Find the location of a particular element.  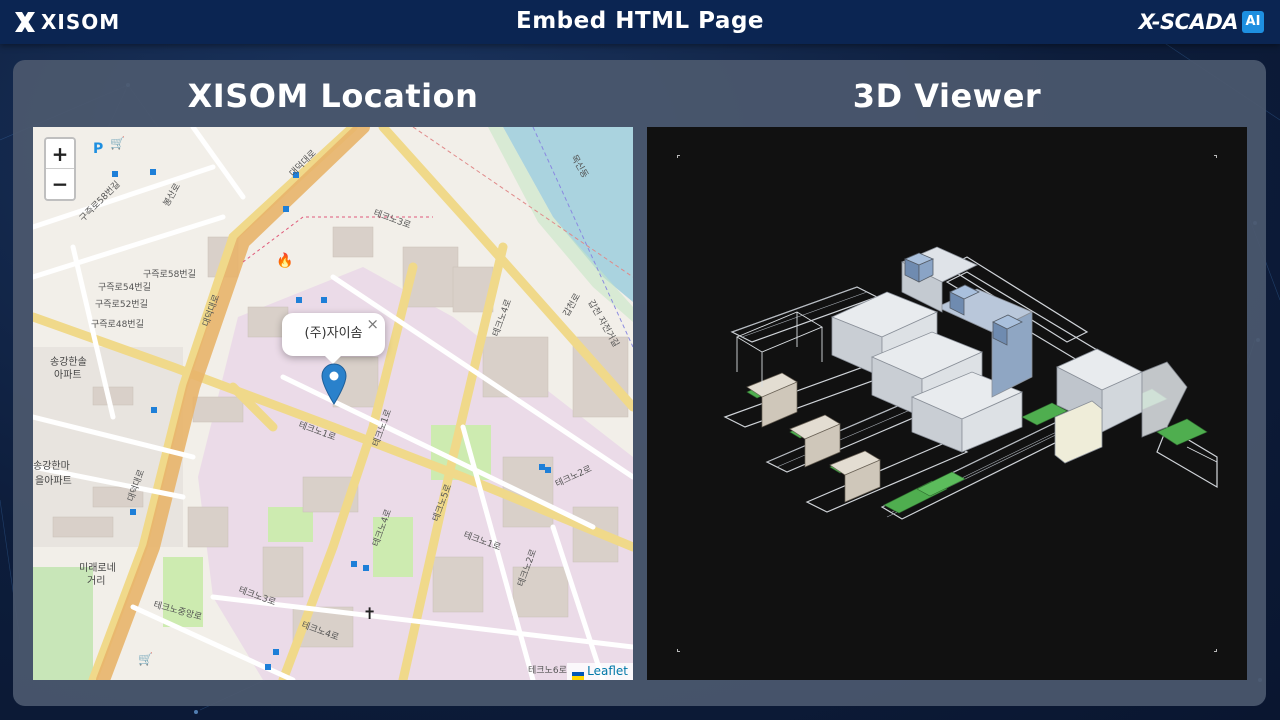

zoom-control: + − is located at coordinates (60, 169).